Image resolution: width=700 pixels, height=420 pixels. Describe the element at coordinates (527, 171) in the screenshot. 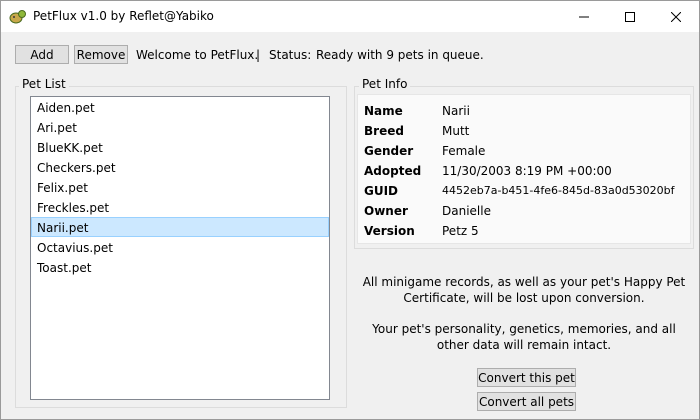

I see `info-value: 11/30/2003 8:19 PM +00:00` at that location.